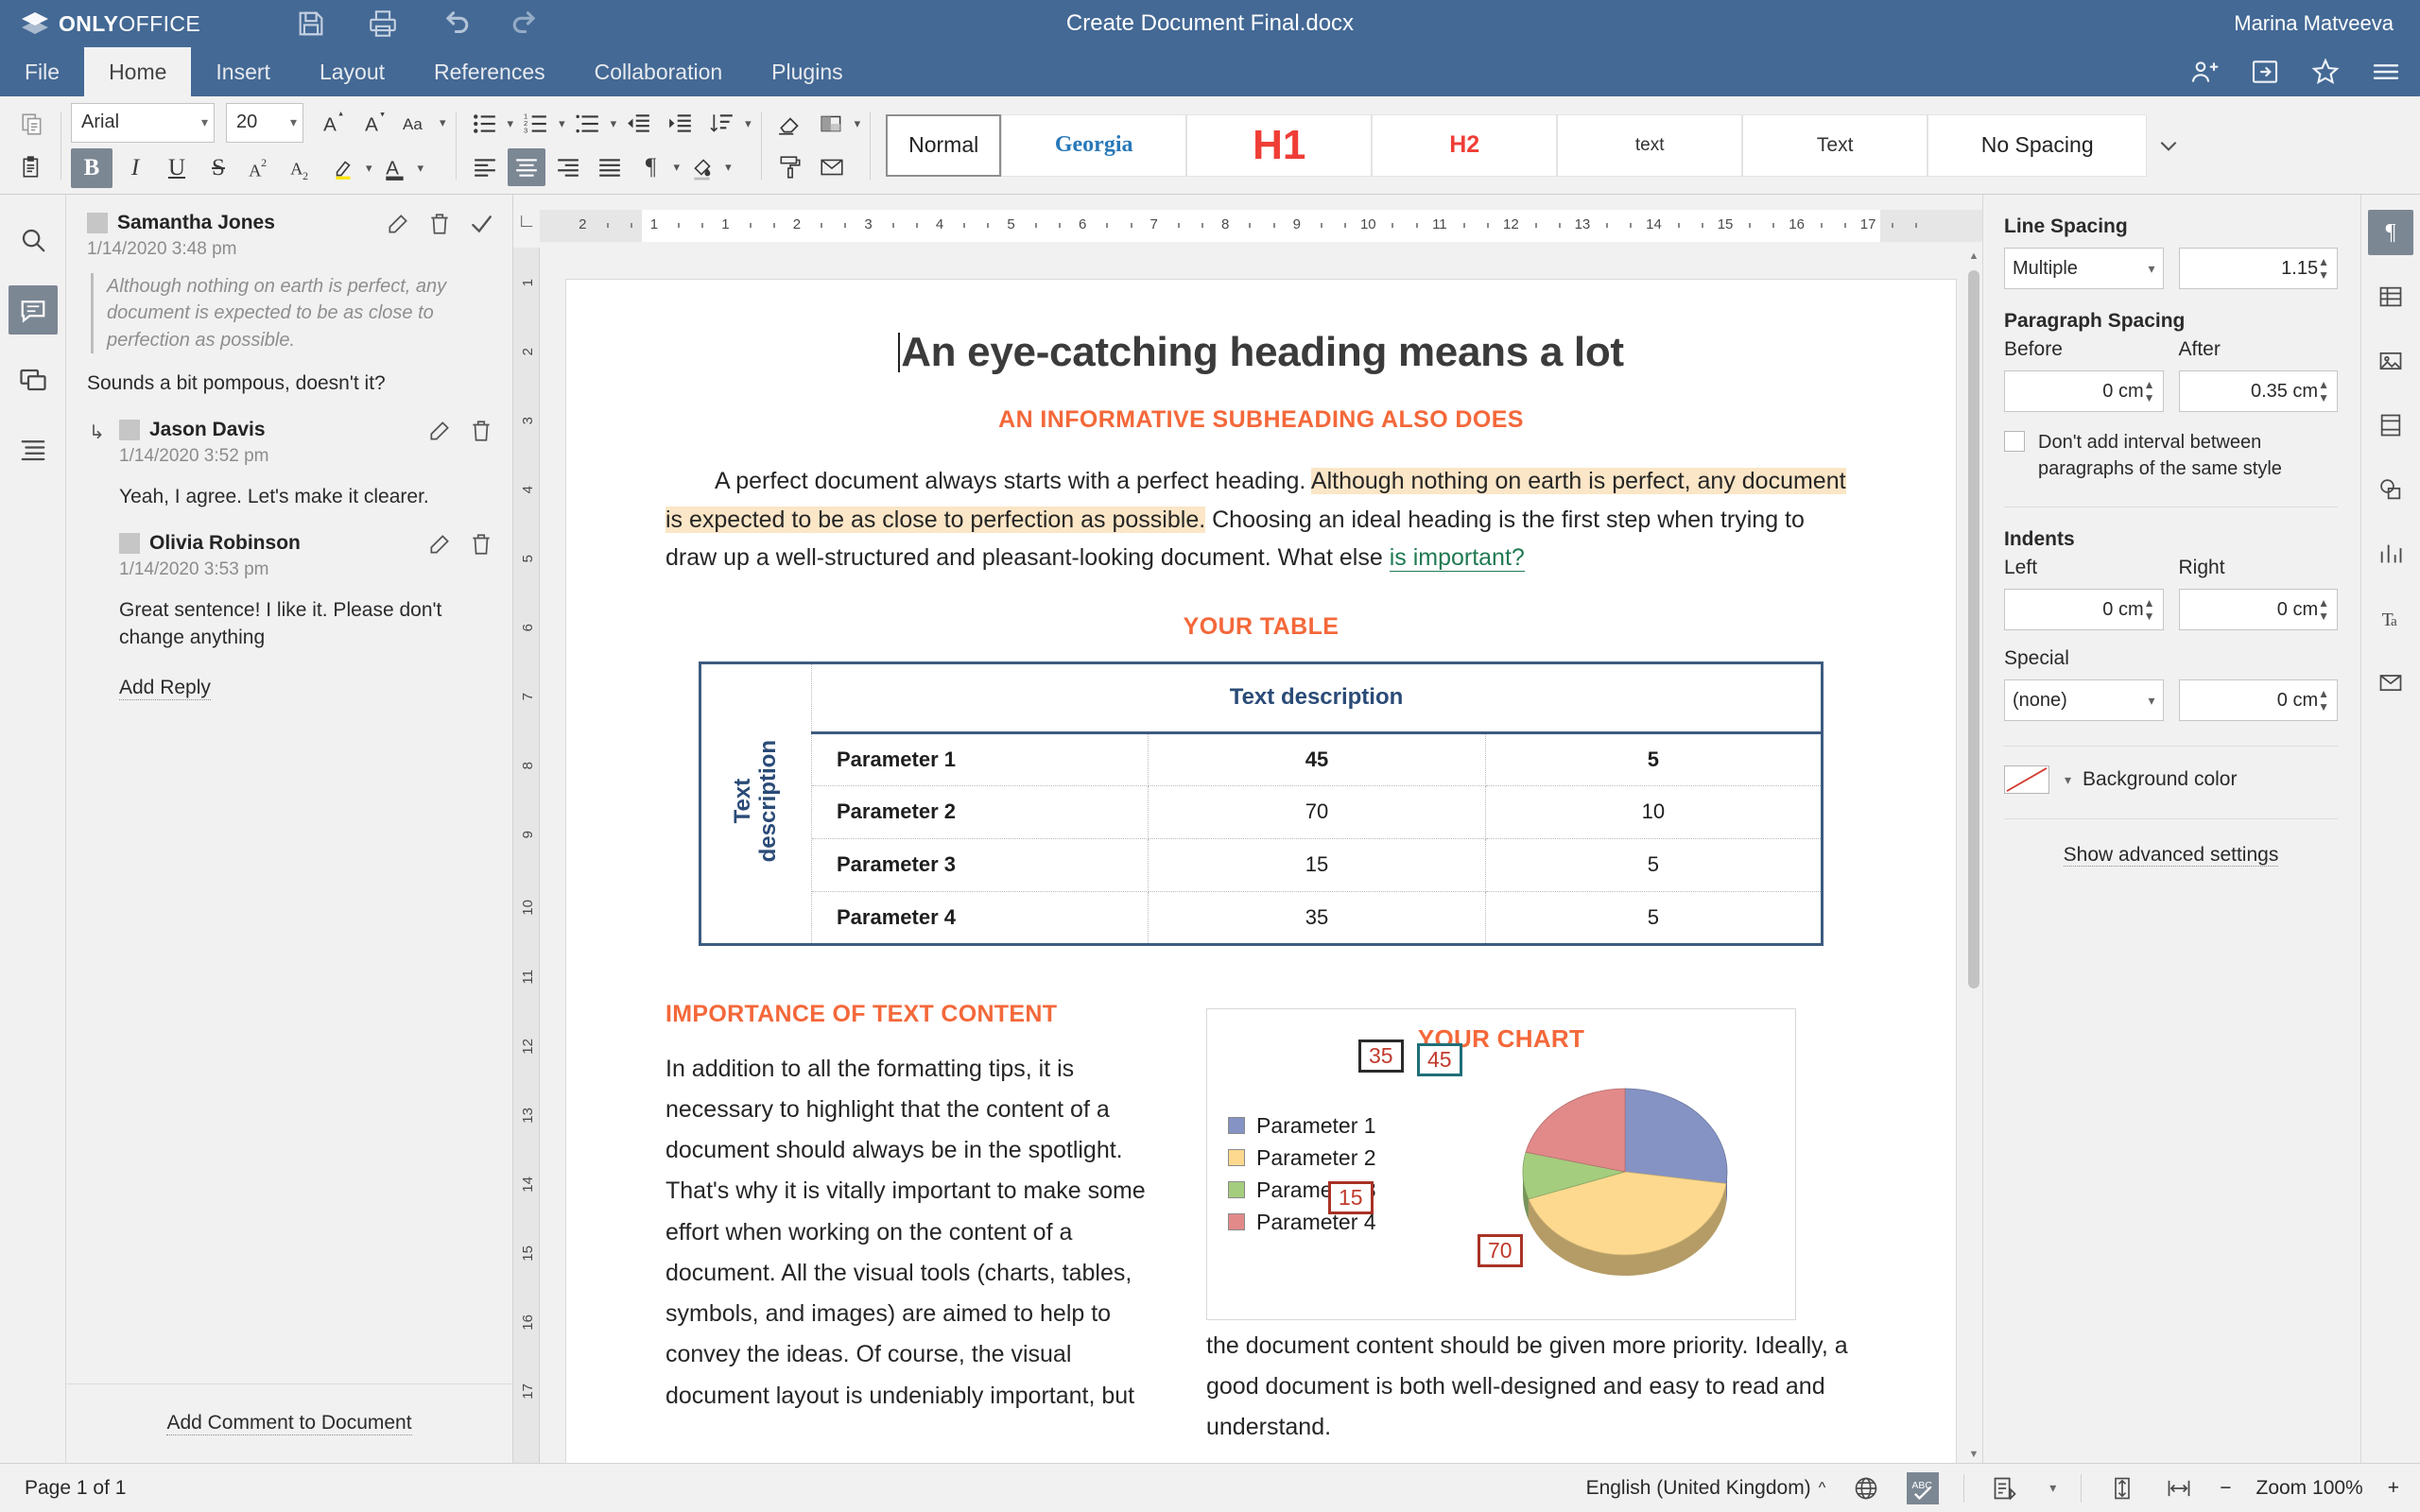 The image size is (2420, 1512). I want to click on style-no-spacing: No Spacing, so click(2038, 145).